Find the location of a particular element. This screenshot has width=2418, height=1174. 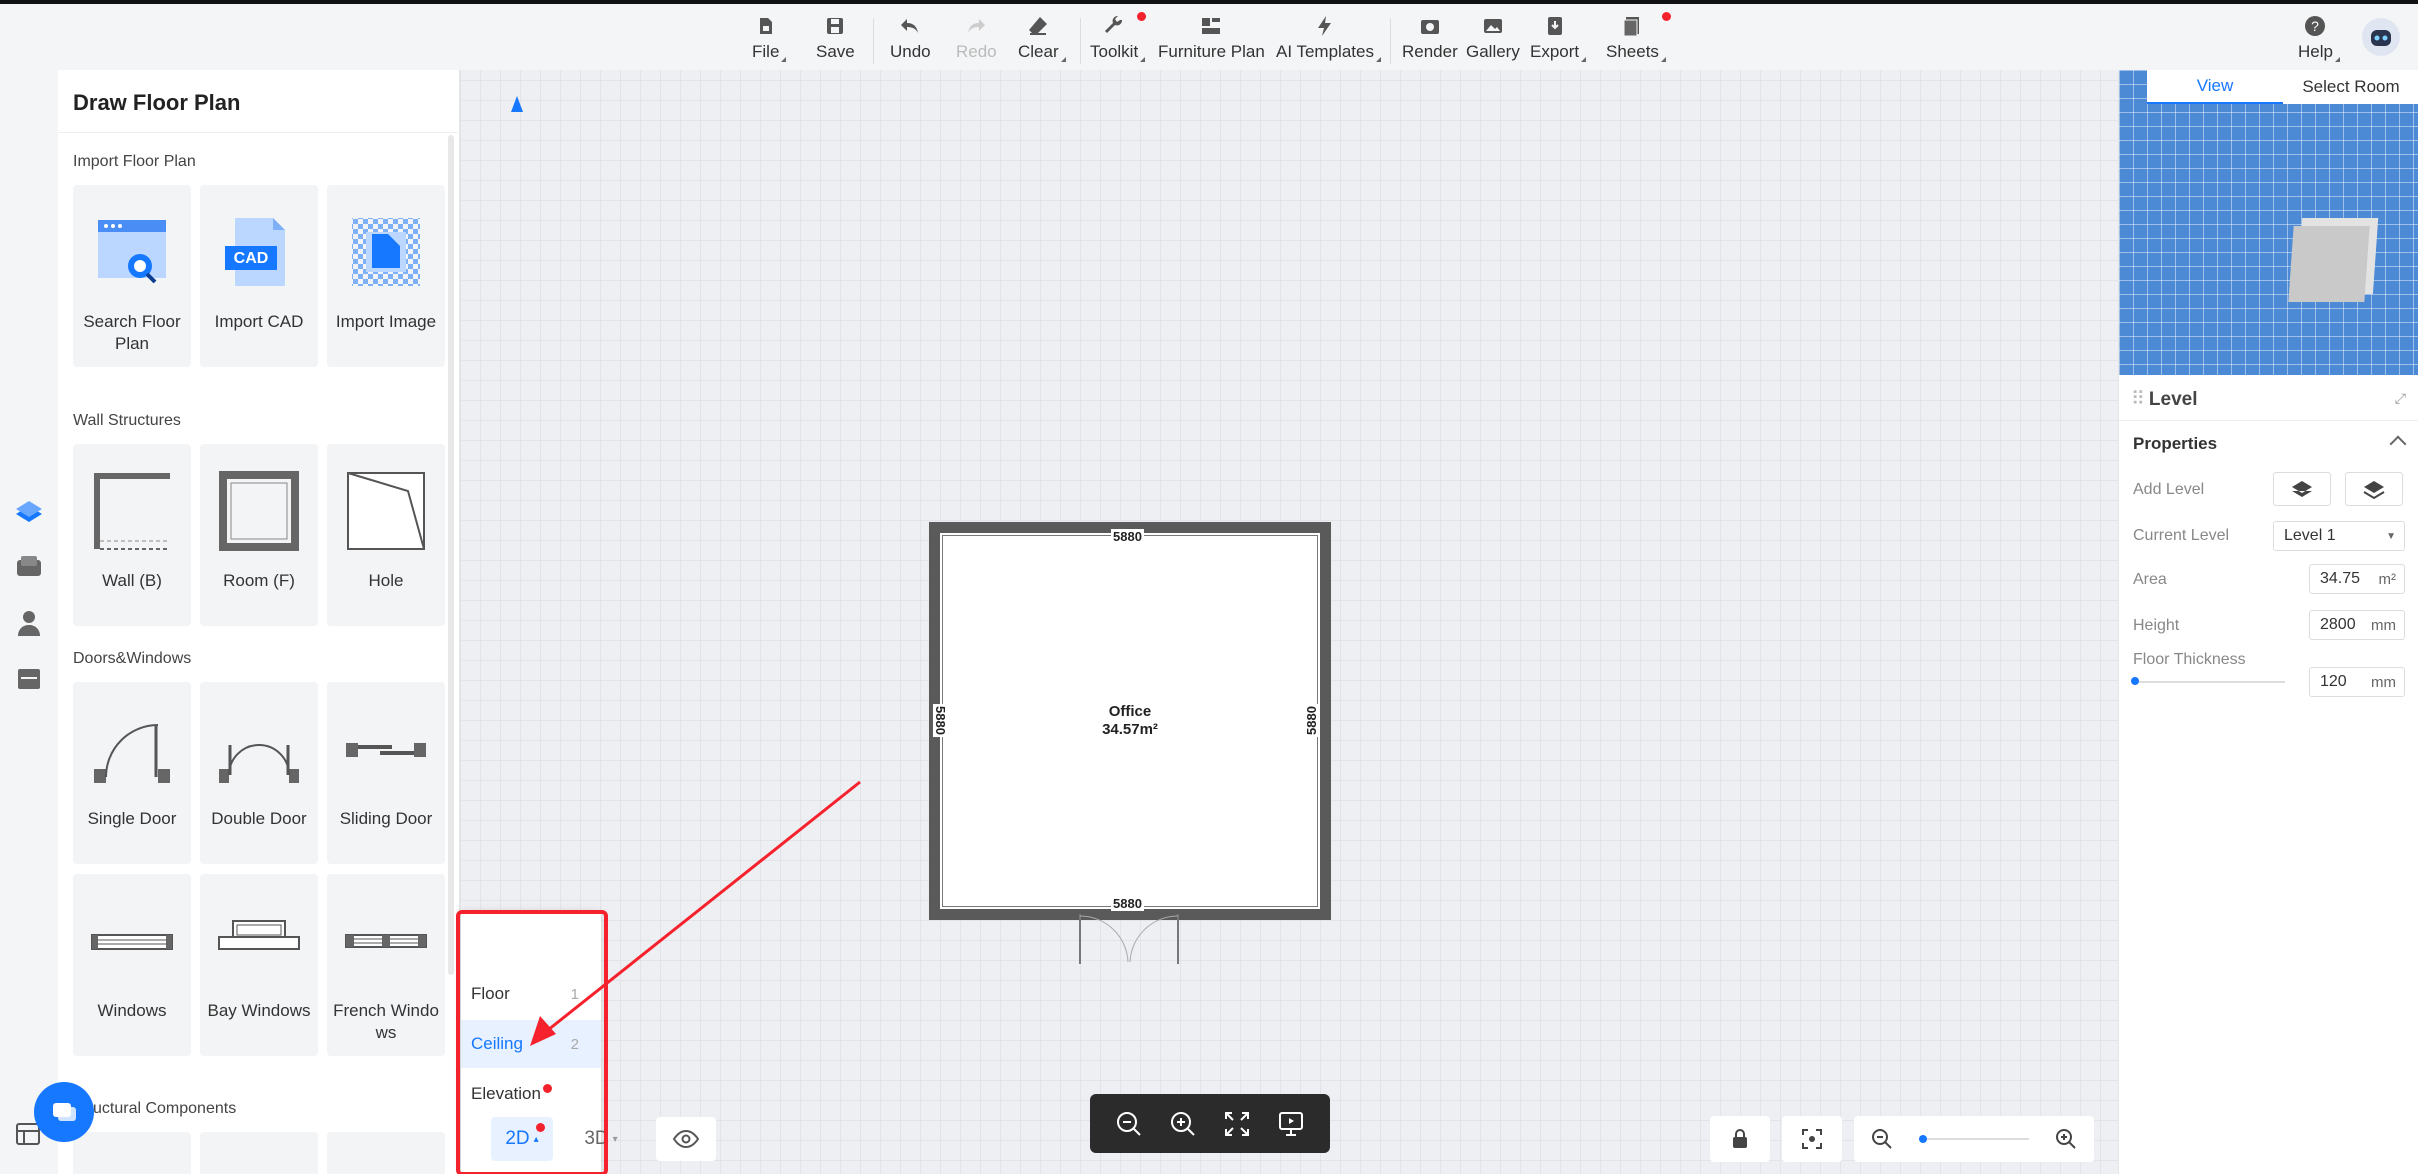

furniture-plan-label: Furniture Plan is located at coordinates (1211, 51).